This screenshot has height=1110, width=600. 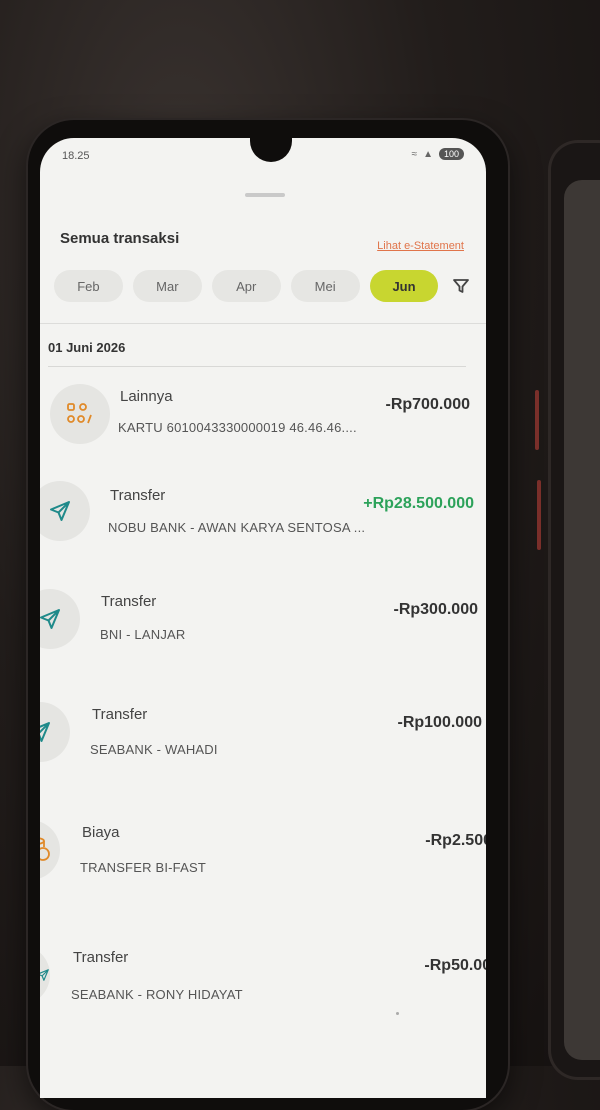 I want to click on transaction-amount: +Rp28.500.000, so click(x=418, y=503).